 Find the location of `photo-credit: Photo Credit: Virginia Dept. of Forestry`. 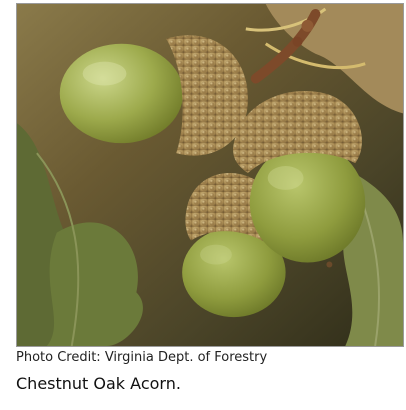

photo-credit: Photo Credit: Virginia Dept. of Forestry is located at coordinates (142, 357).